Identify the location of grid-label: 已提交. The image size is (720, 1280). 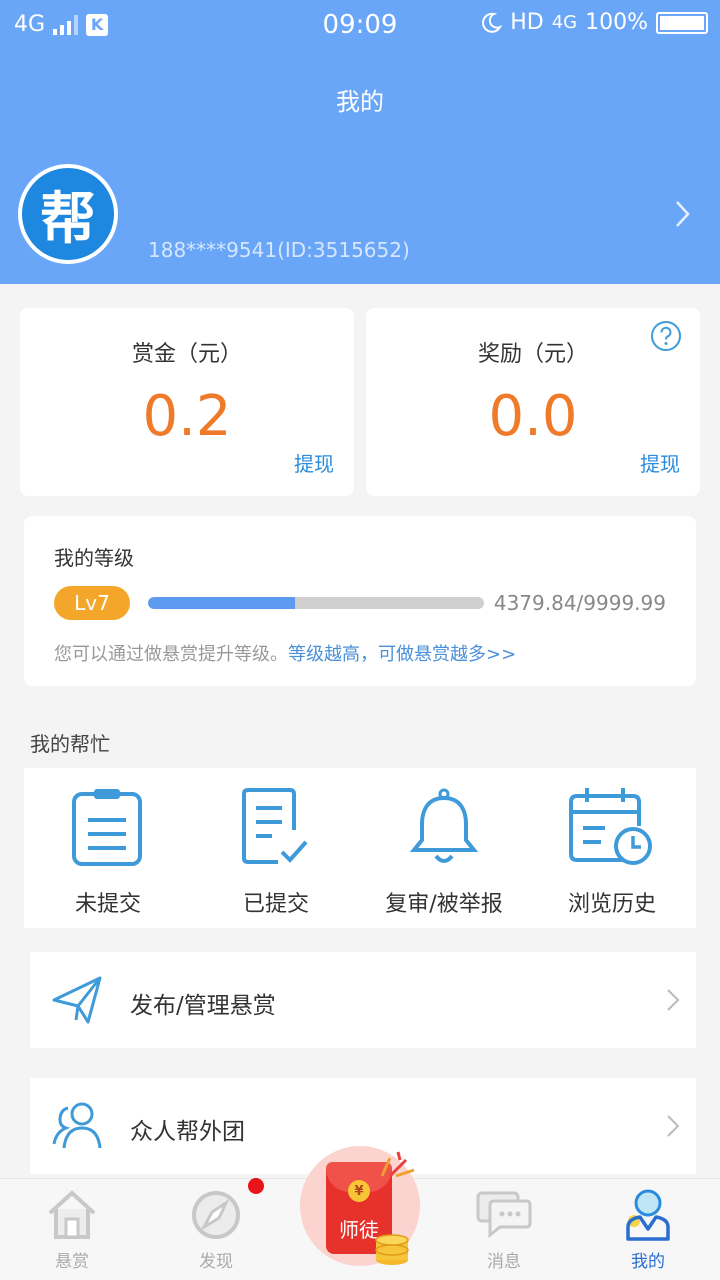
(275, 904).